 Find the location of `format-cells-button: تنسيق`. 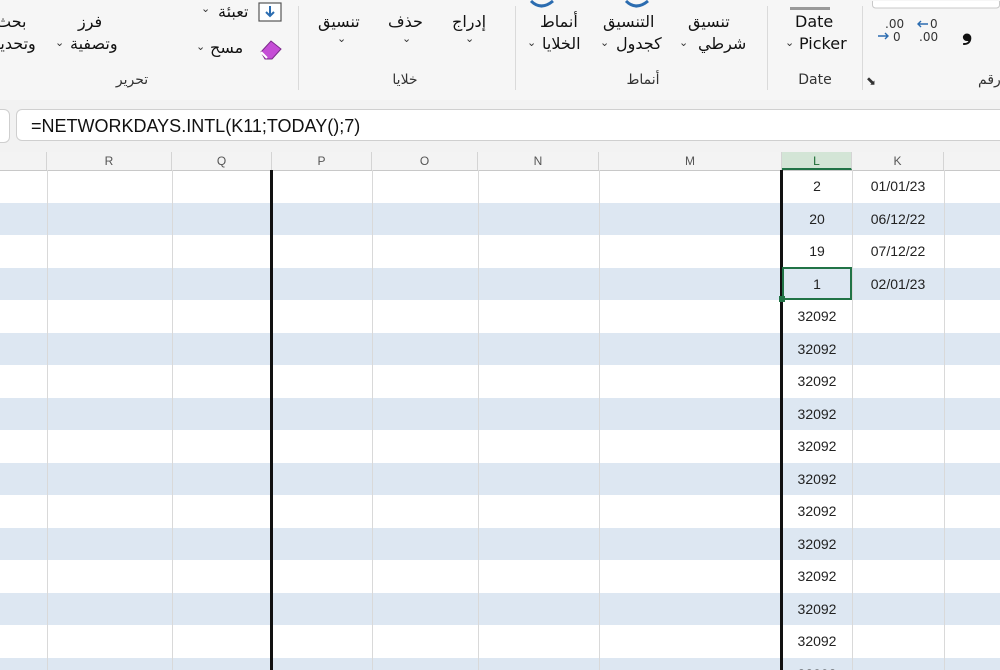

format-cells-button: تنسيق is located at coordinates (339, 21).